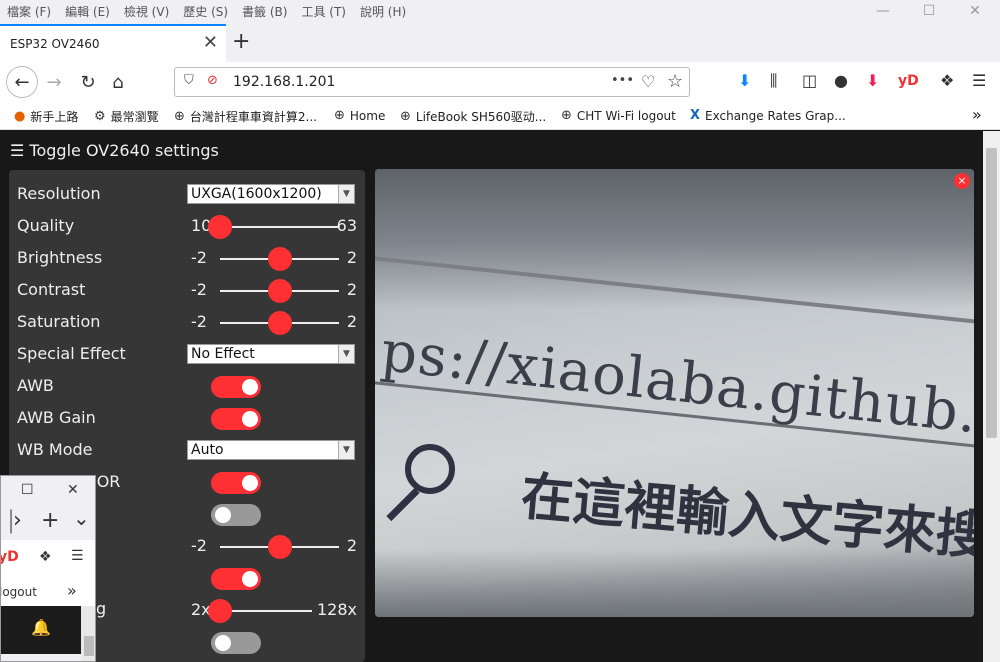  Describe the element at coordinates (210, 42) in the screenshot. I see `tab-close-icon: ✕` at that location.